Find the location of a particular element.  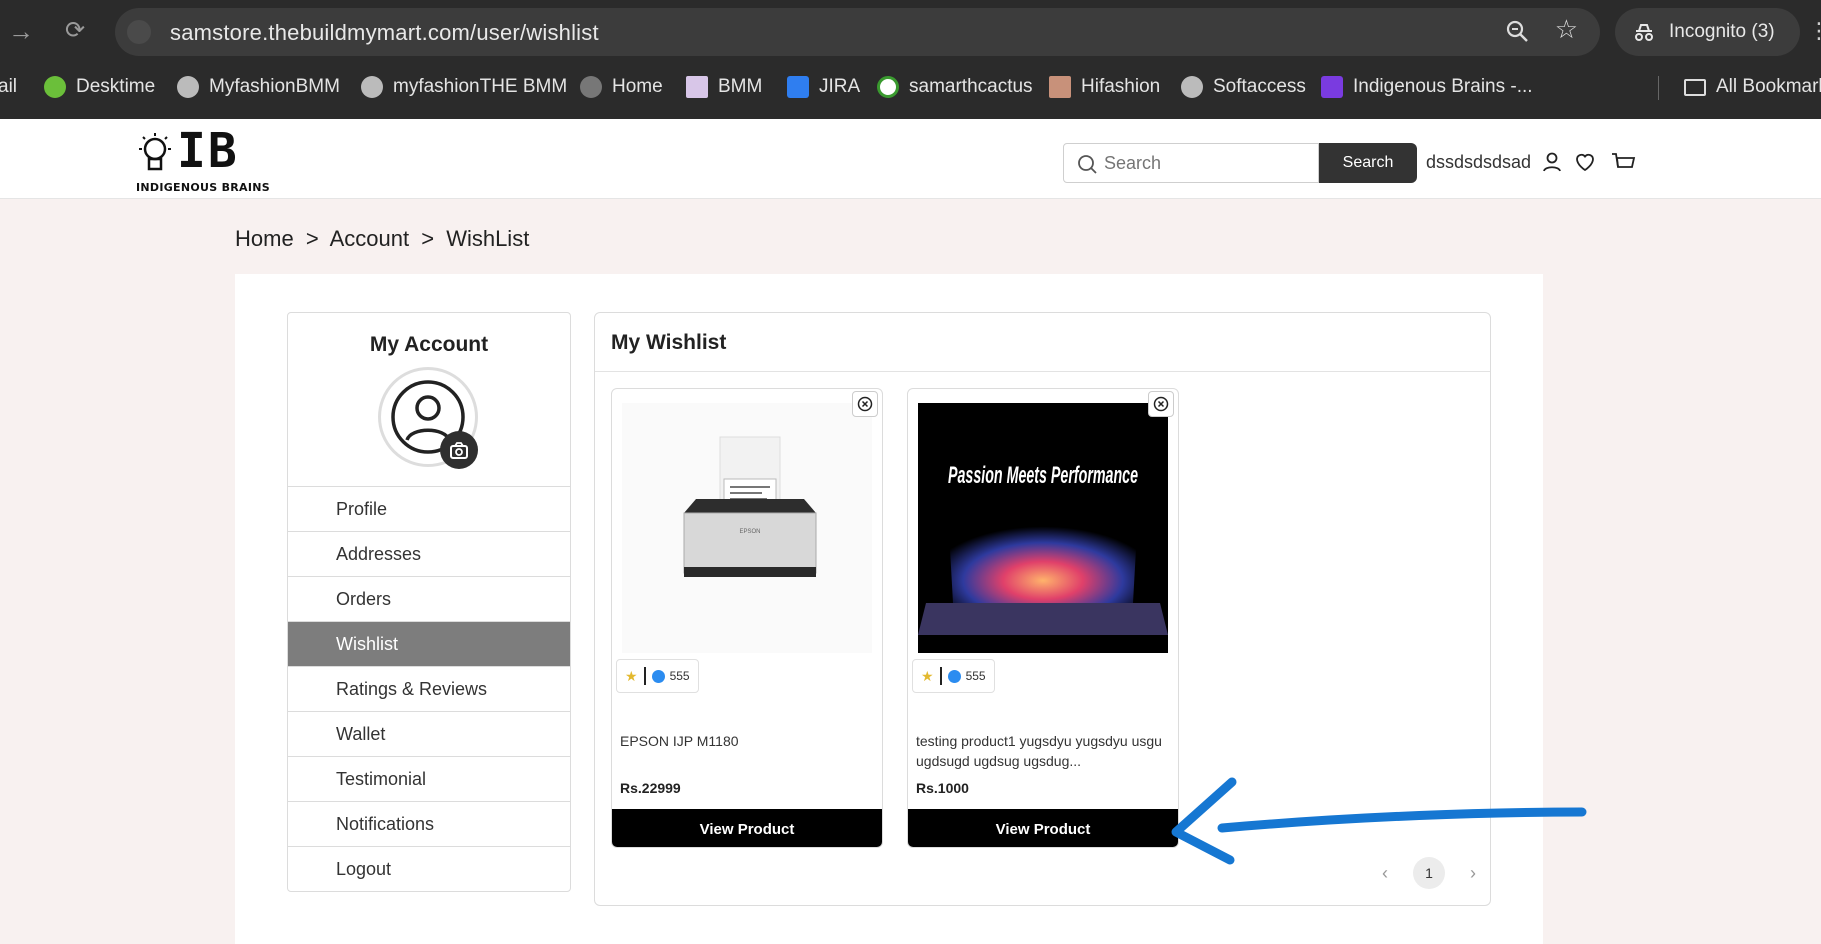

verified-icon is located at coordinates (954, 676).